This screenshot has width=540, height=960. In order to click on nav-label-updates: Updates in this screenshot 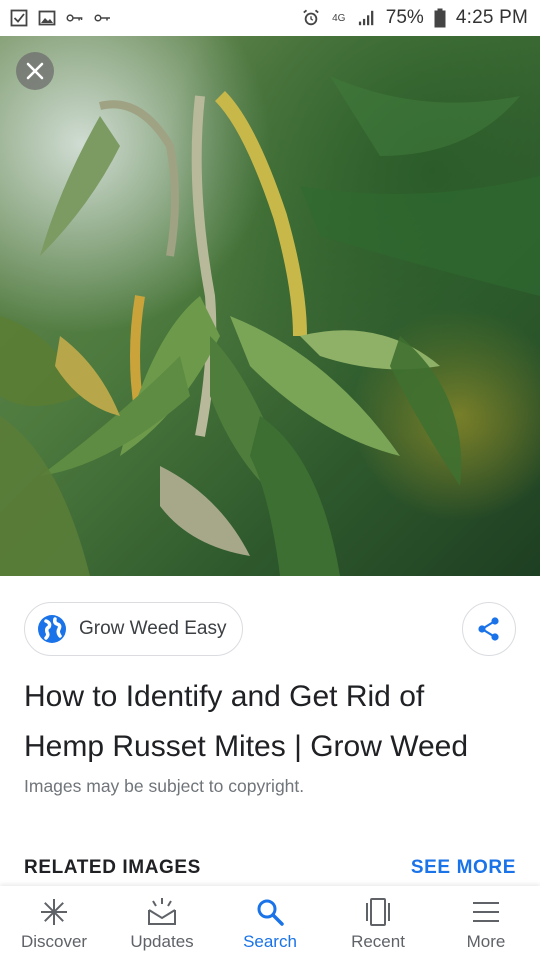, I will do `click(162, 941)`.